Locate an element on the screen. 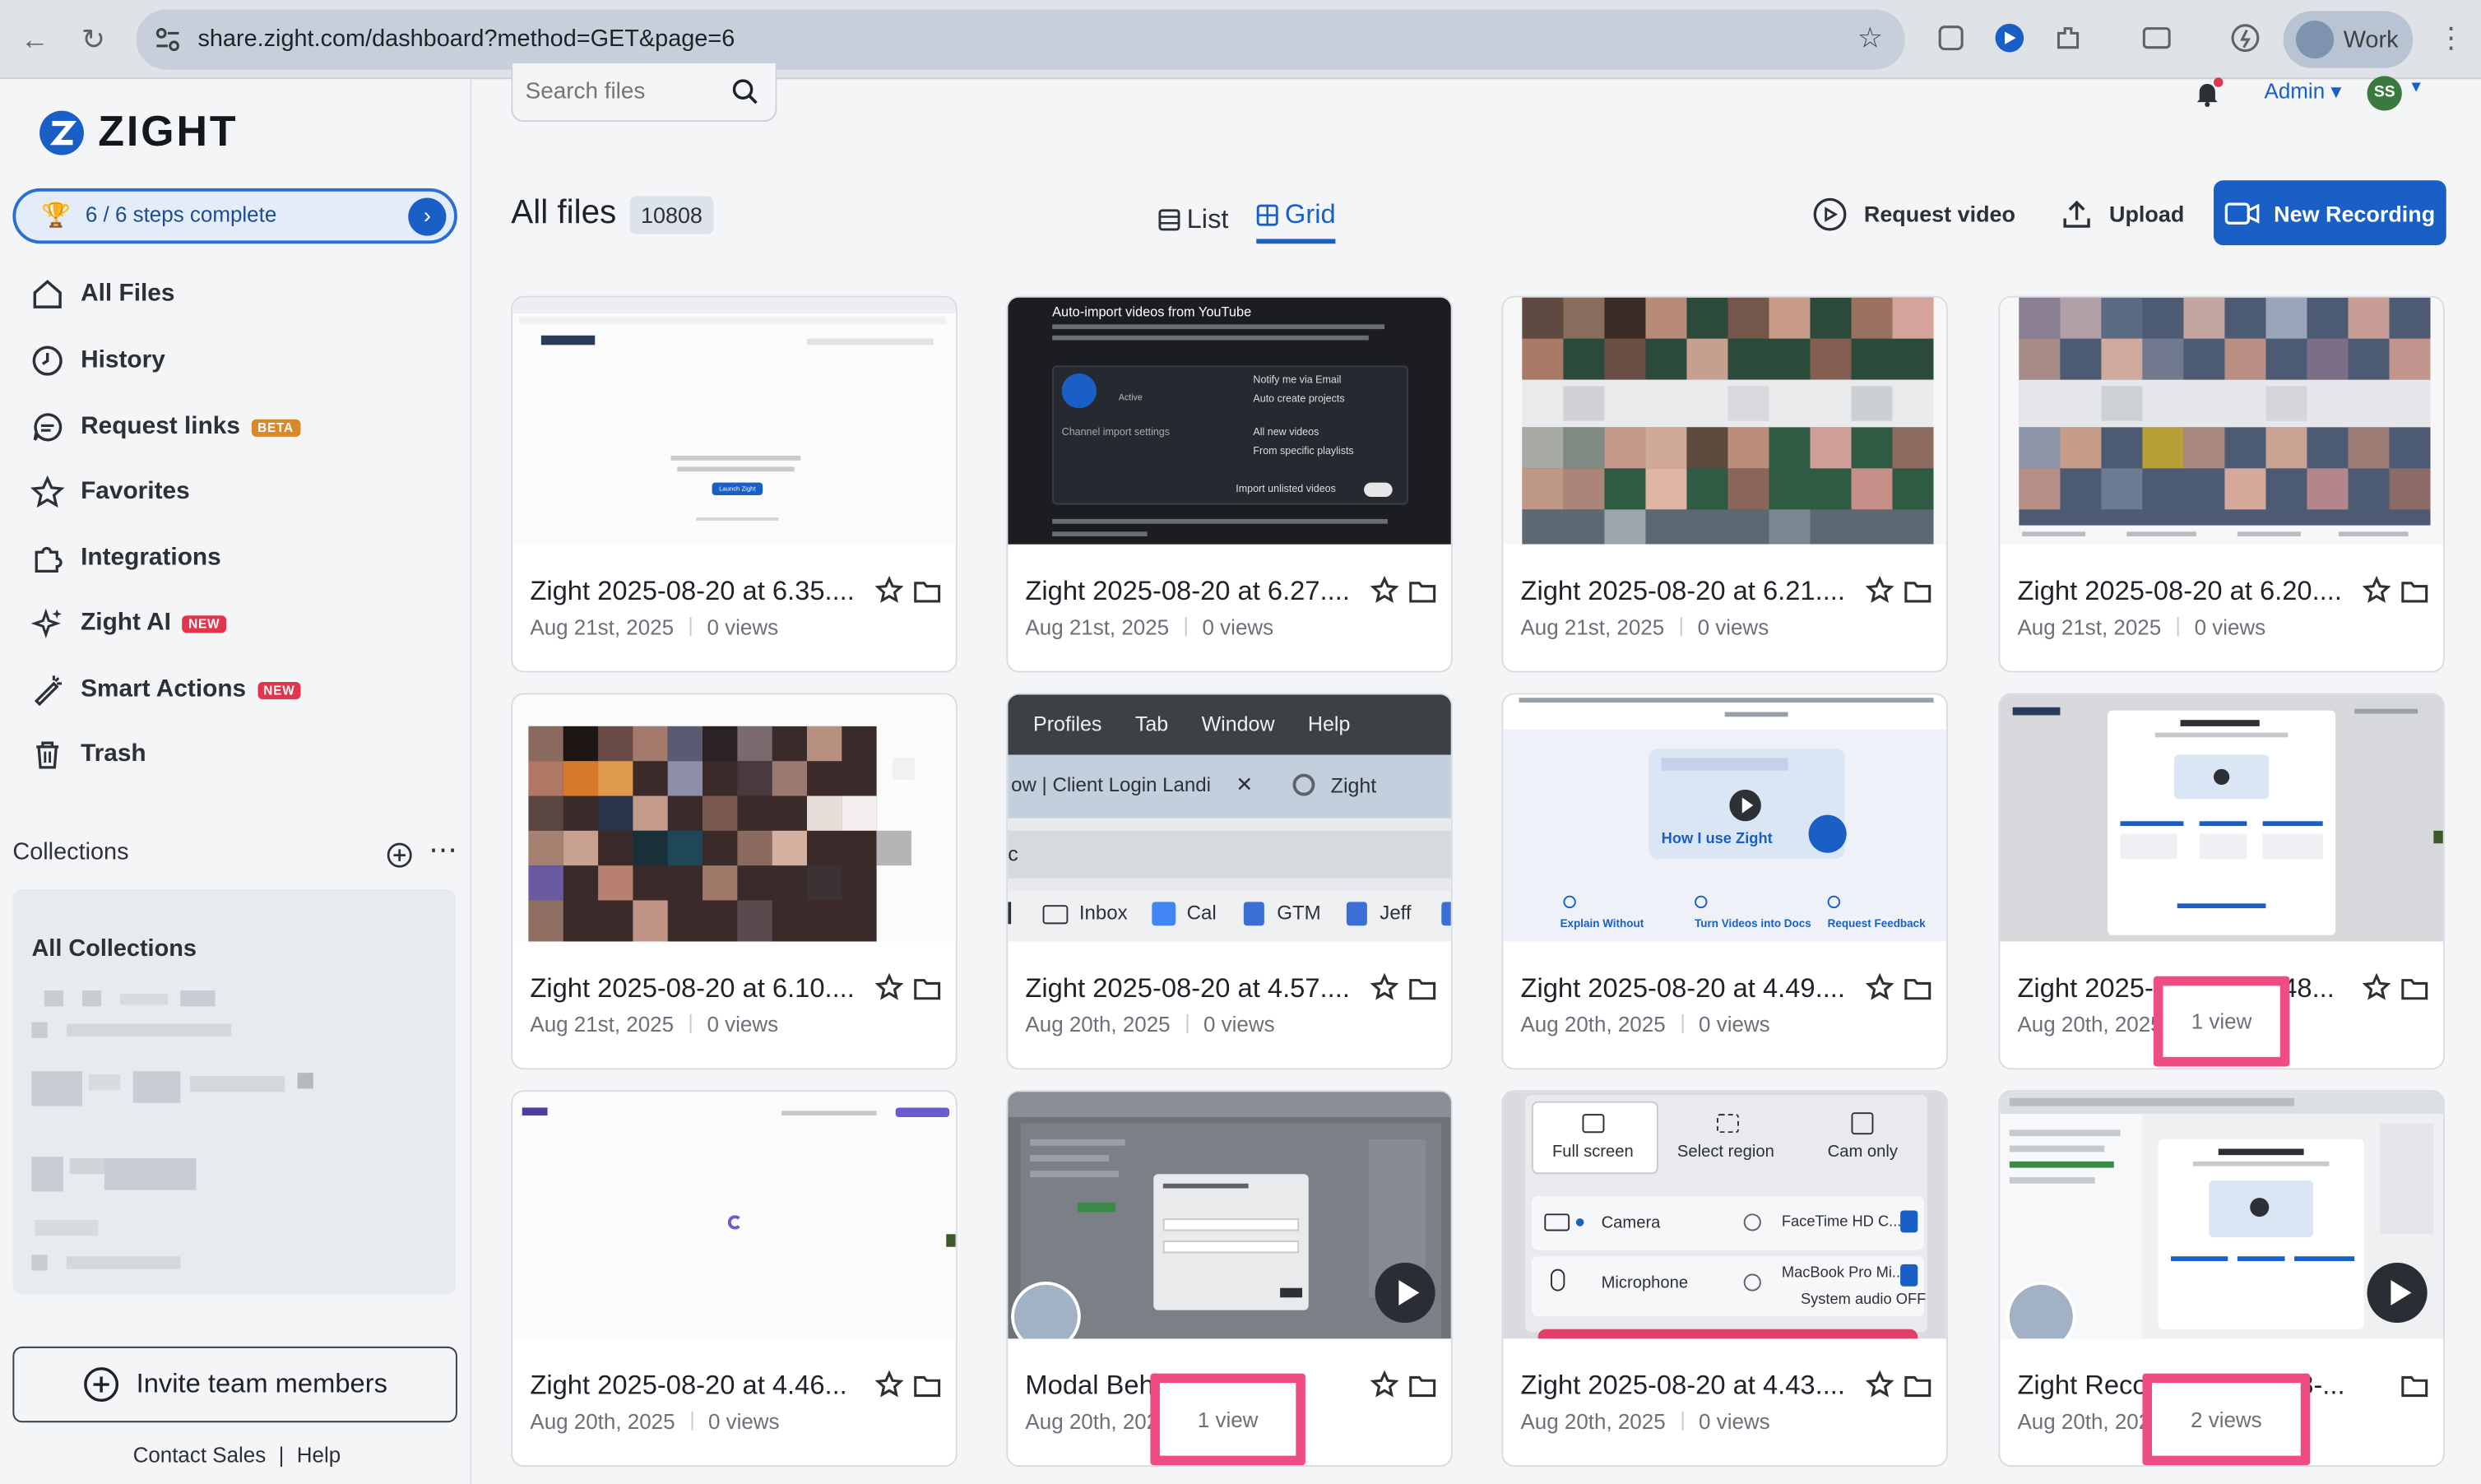 The image size is (2481, 1484). performance-icon is located at coordinates (2245, 38).